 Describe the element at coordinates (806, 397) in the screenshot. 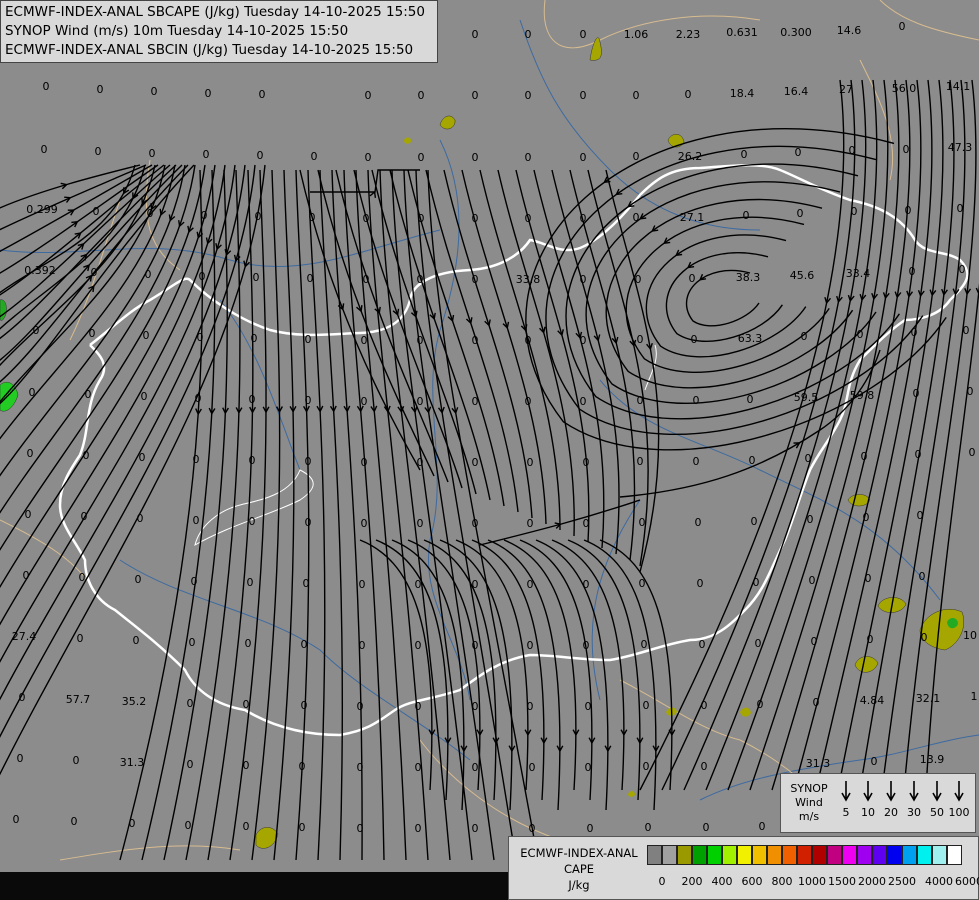

I see `cin-value: 59.5` at that location.